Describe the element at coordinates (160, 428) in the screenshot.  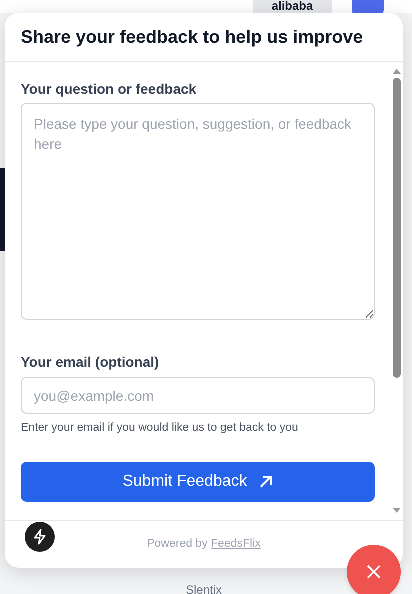
I see `email-hint: Enter your email if you would like us to get back to you` at that location.